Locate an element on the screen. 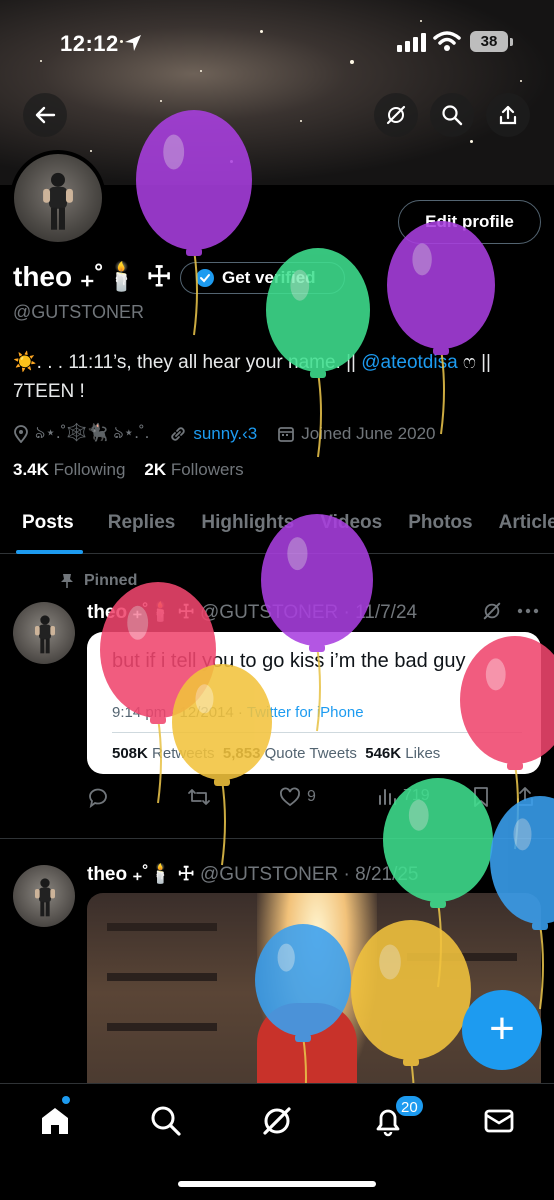 This screenshot has height=1200, width=554. profile-name: theo ₊˚🕯️ ☩ is located at coordinates (92, 276).